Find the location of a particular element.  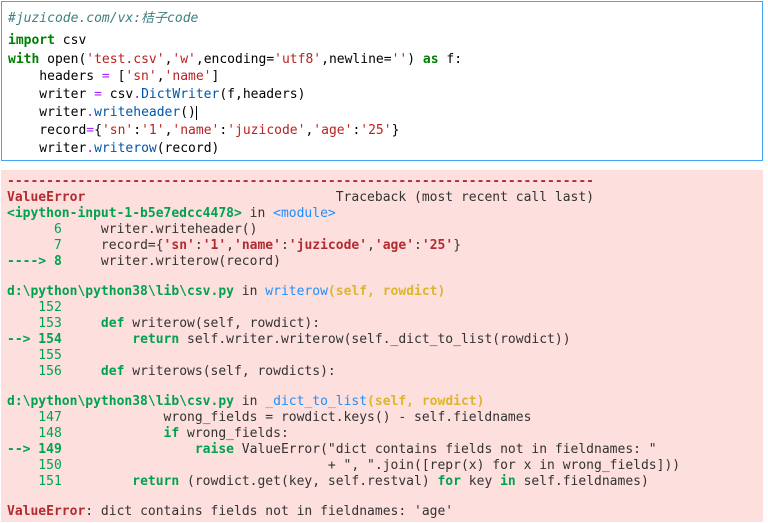

line-number: 156 is located at coordinates (34, 371).